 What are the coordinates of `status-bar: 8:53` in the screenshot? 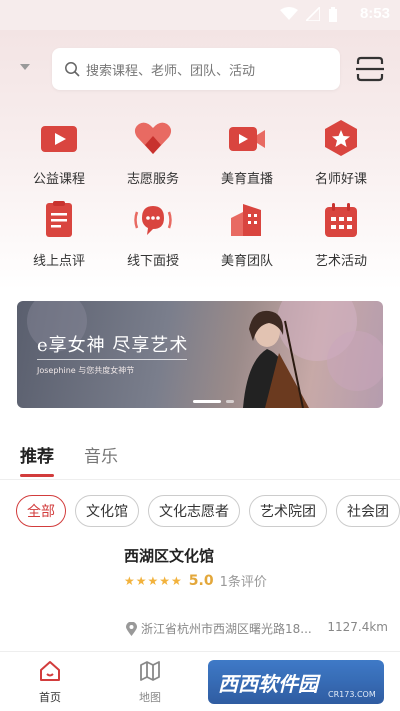 It's located at (200, 15).